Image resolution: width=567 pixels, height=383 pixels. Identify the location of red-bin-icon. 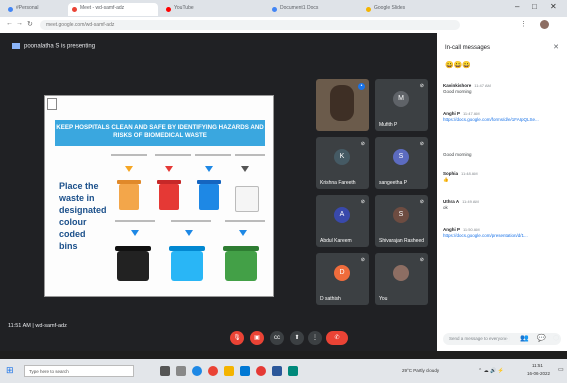
(169, 197).